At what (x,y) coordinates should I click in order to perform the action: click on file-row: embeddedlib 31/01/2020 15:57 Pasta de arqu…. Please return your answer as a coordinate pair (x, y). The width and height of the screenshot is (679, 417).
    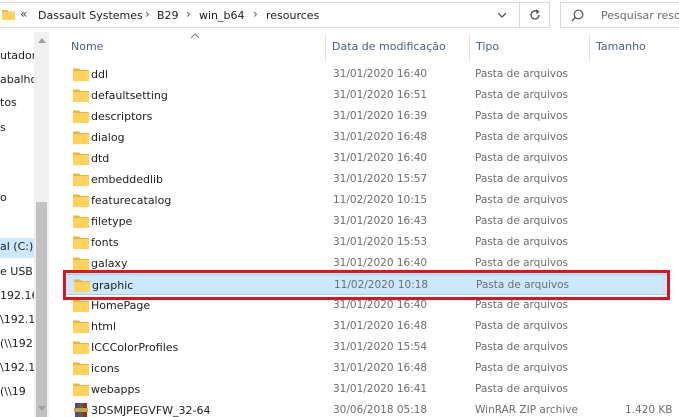
    Looking at the image, I should click on (367, 179).